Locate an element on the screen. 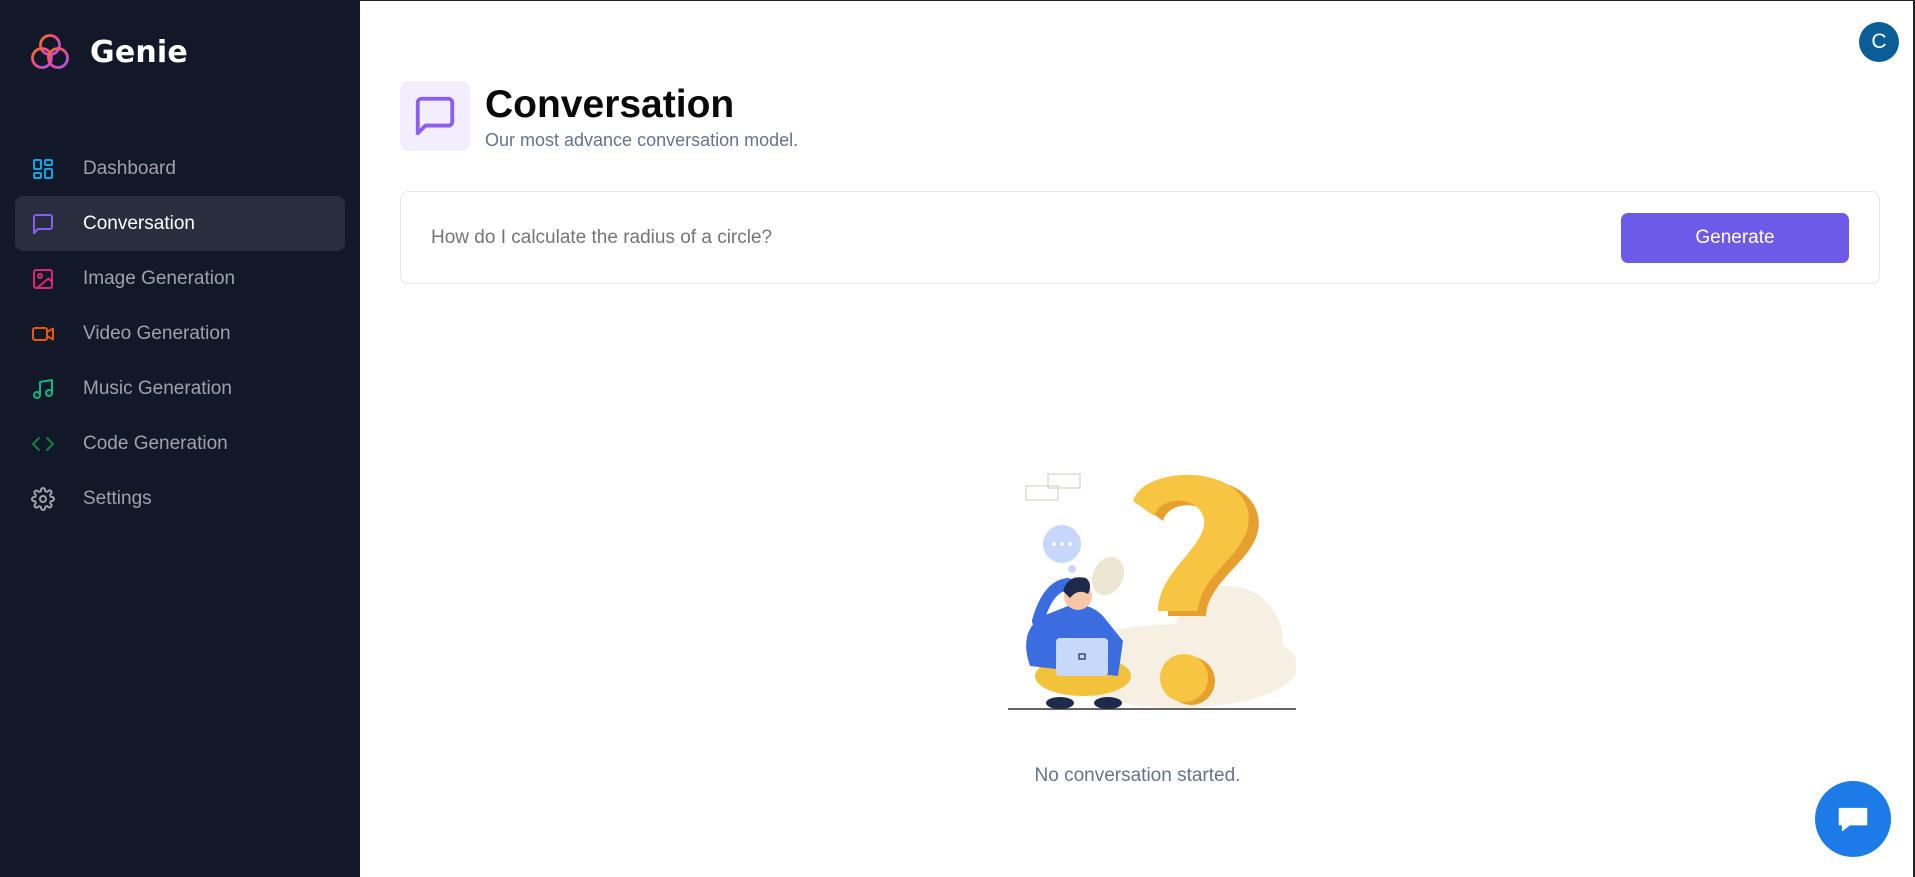 The image size is (1915, 877). chat-widget-button is located at coordinates (1853, 819).